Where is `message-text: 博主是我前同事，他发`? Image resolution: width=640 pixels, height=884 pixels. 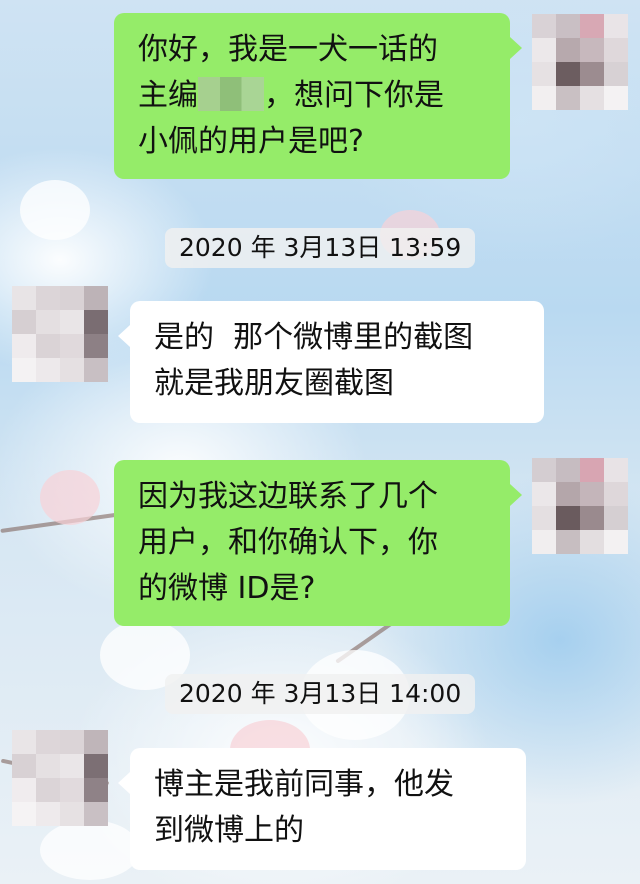 message-text: 博主是我前同事，他发 is located at coordinates (304, 784).